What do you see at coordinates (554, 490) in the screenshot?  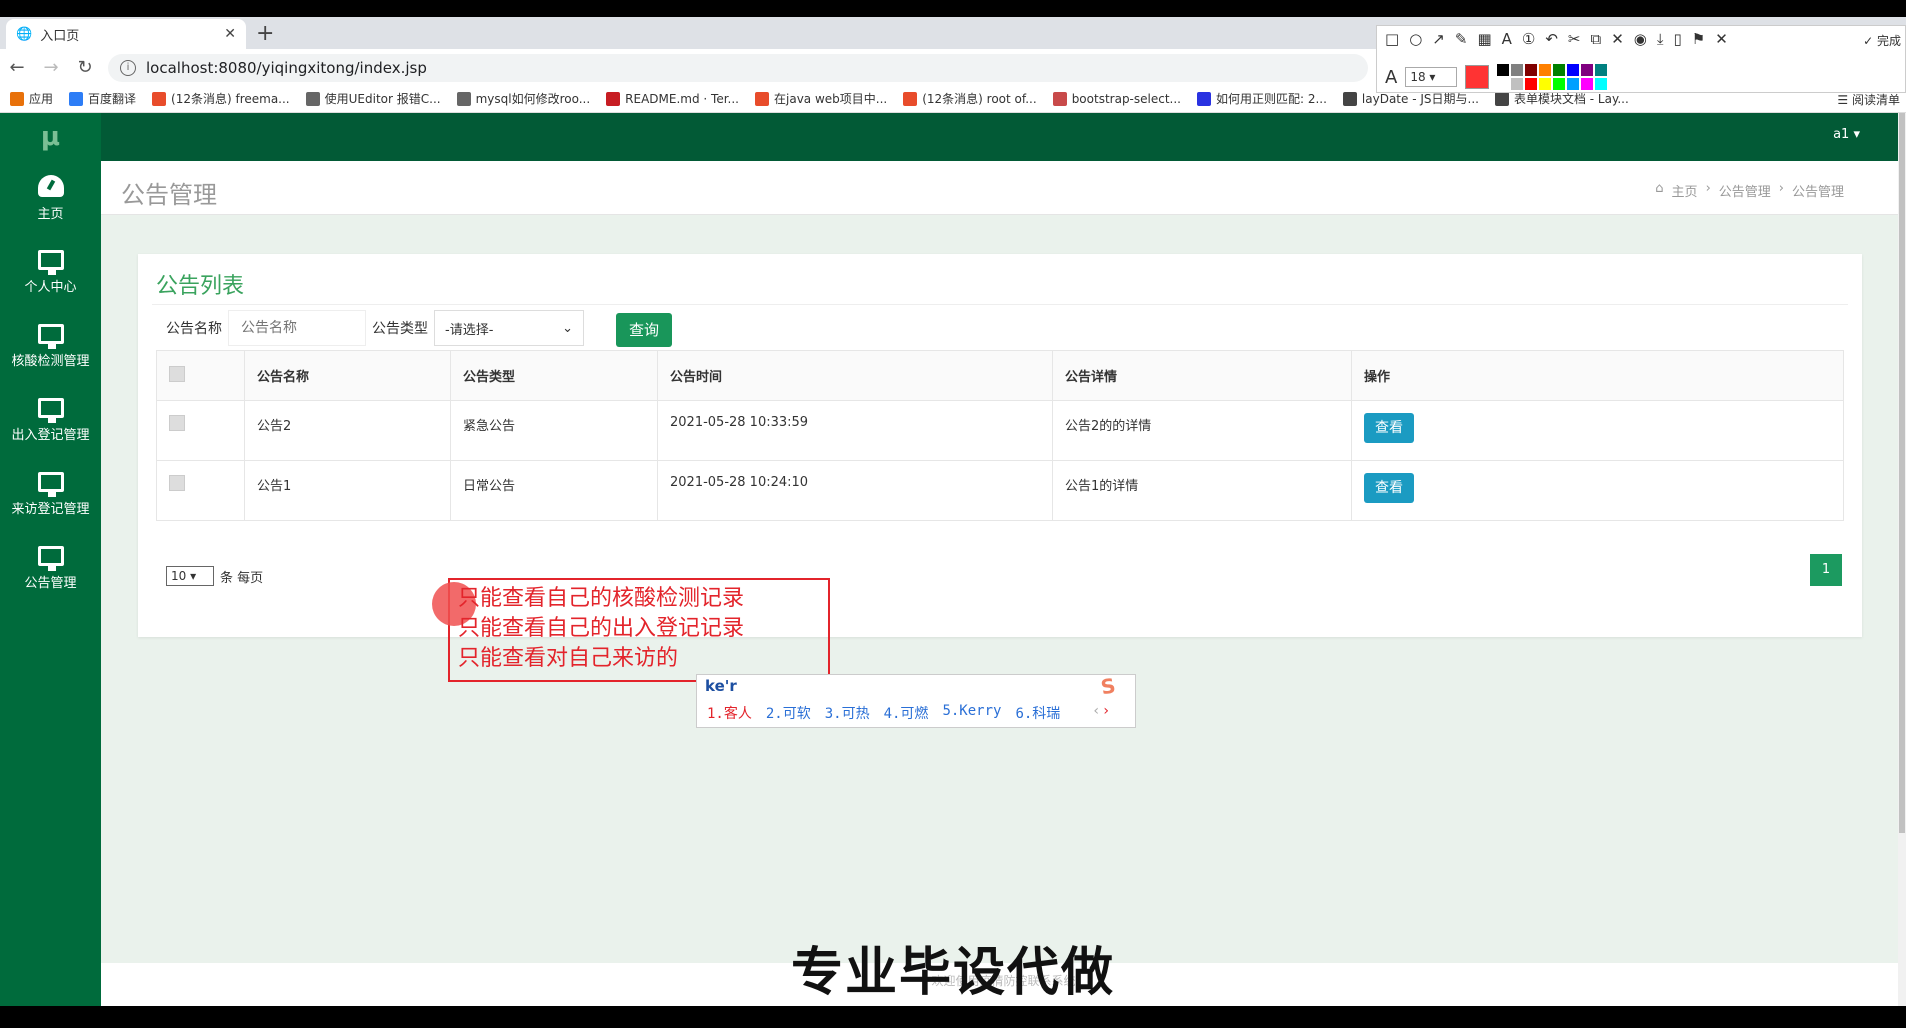 I see `cell-type: 日常公告` at bounding box center [554, 490].